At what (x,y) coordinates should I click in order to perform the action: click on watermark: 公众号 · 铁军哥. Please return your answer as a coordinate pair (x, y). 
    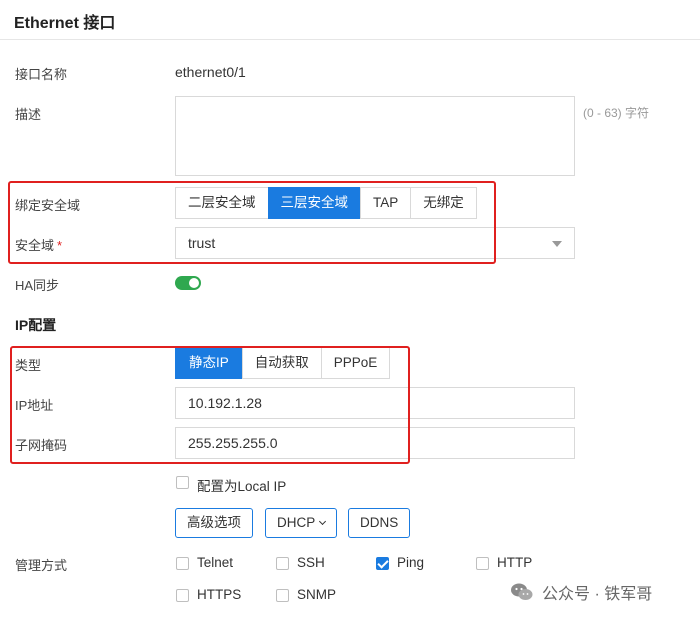
    Looking at the image, I should click on (581, 592).